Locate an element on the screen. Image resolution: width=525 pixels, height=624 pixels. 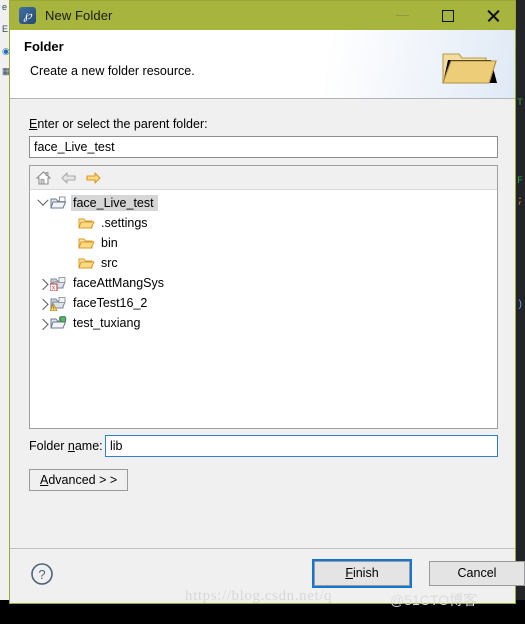
advanced-button: Advanced > > is located at coordinates (79, 480).